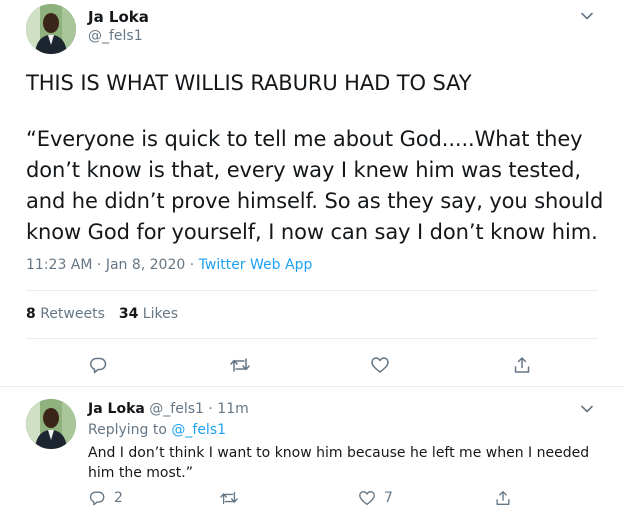 The image size is (624, 514). I want to click on tweet-meta: 11:23 AM · Jan 8, 2020 · Twitter Web App, so click(169, 265).